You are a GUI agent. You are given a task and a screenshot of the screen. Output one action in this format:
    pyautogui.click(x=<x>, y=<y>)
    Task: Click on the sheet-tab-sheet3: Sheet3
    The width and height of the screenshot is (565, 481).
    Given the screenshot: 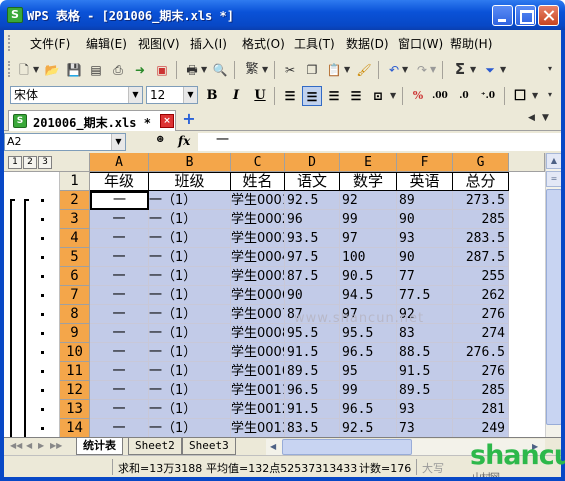 What is the action you would take?
    pyautogui.click(x=209, y=446)
    